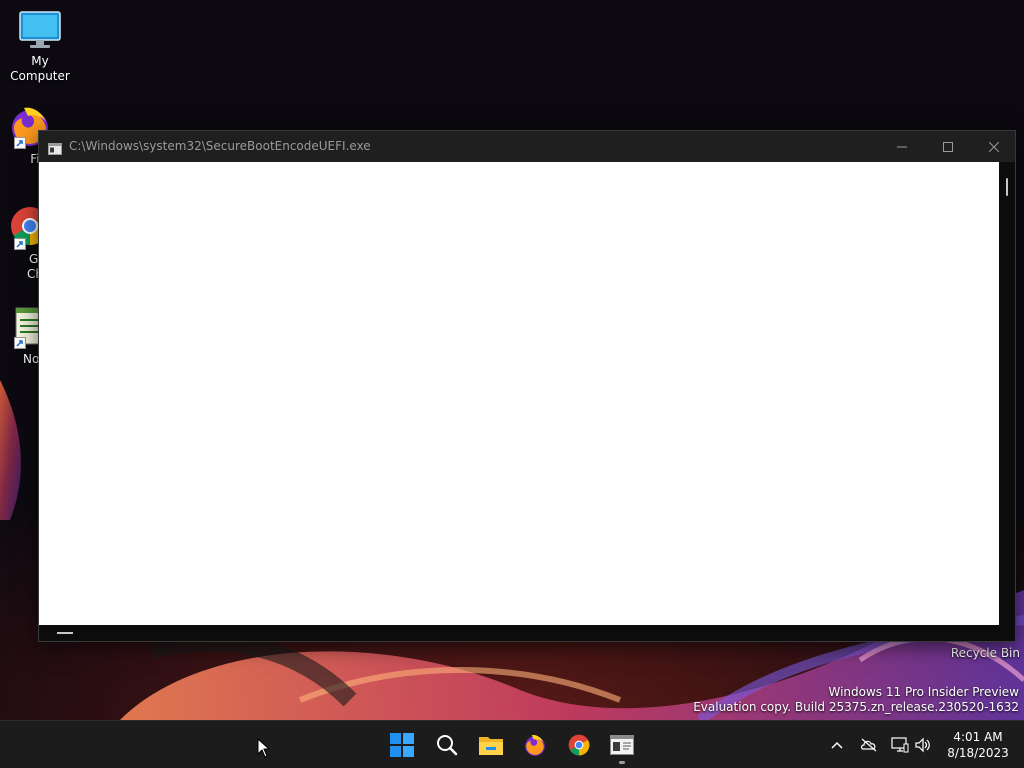 The image size is (1024, 768). What do you see at coordinates (264, 749) in the screenshot?
I see `mouse-pointer-icon` at bounding box center [264, 749].